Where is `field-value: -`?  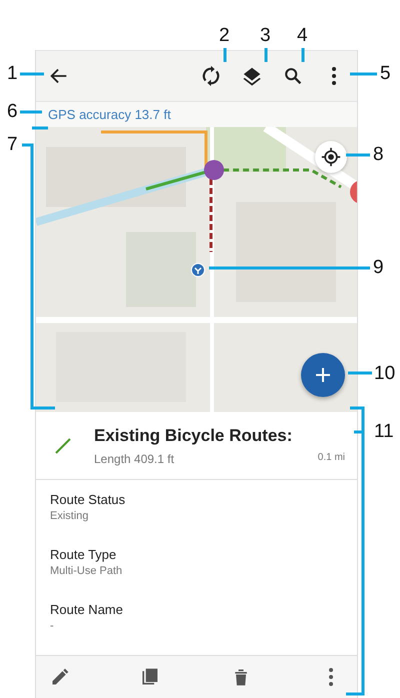 field-value: - is located at coordinates (52, 626).